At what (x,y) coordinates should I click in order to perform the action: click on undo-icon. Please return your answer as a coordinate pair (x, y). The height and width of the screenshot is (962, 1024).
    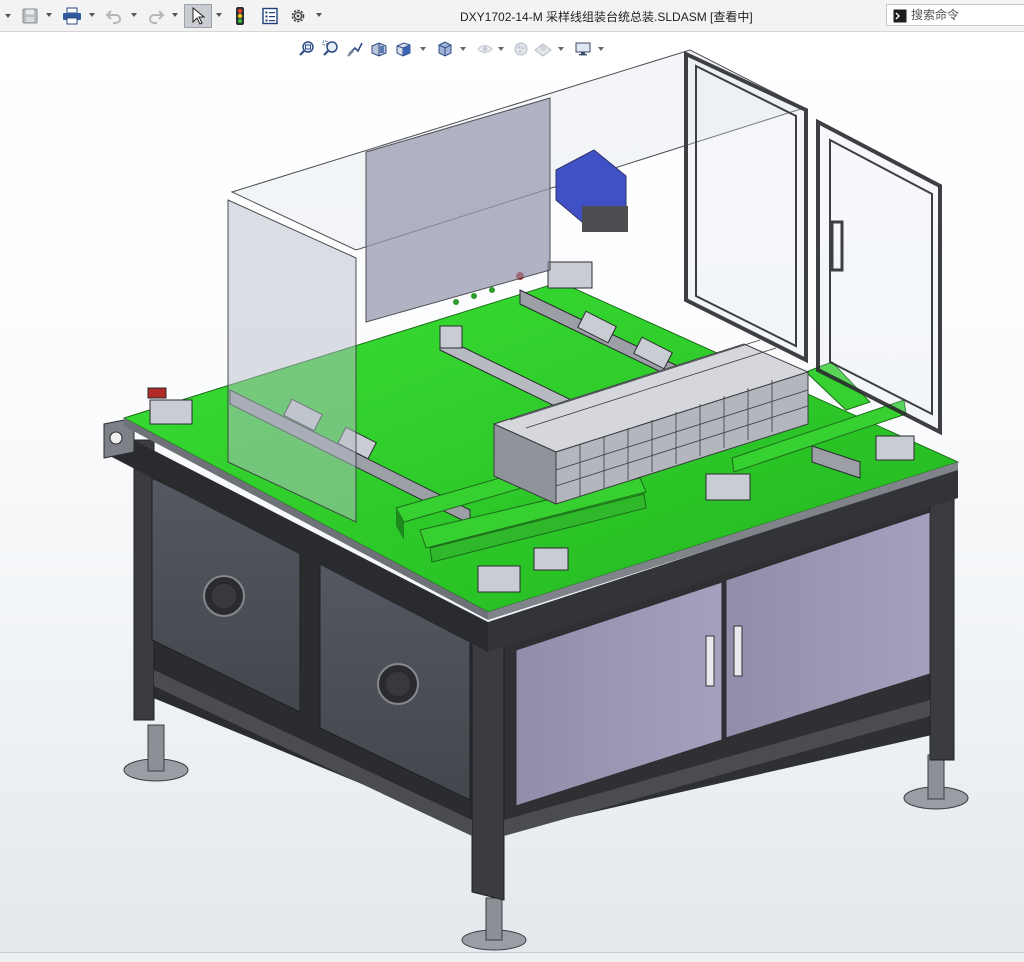
    Looking at the image, I should click on (113, 17).